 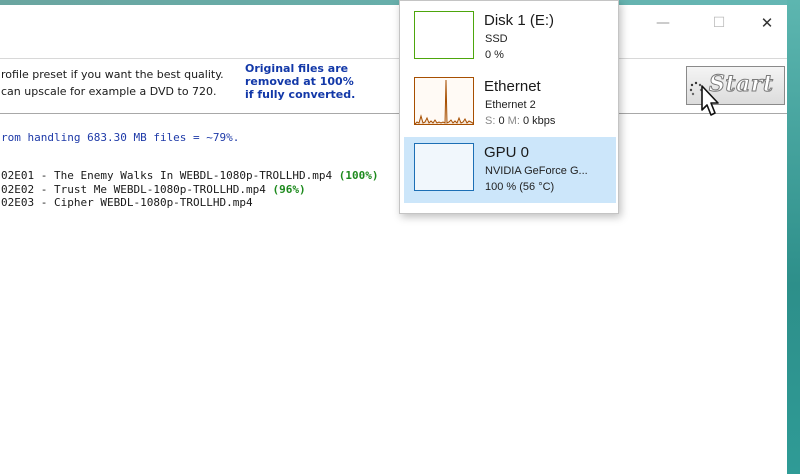 What do you see at coordinates (519, 20) in the screenshot?
I see `perf-item-title: Disk 1 (E:)` at bounding box center [519, 20].